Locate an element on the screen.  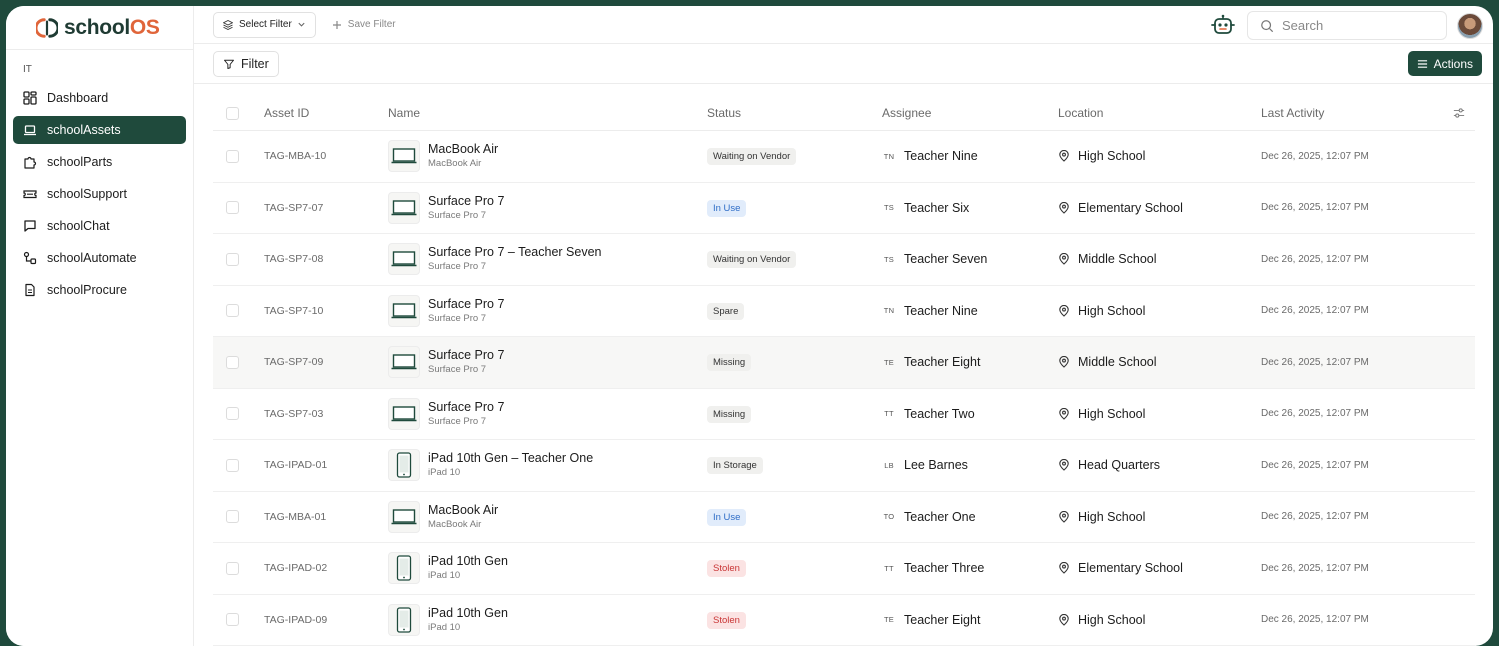
search-icon is located at coordinates (1267, 26).